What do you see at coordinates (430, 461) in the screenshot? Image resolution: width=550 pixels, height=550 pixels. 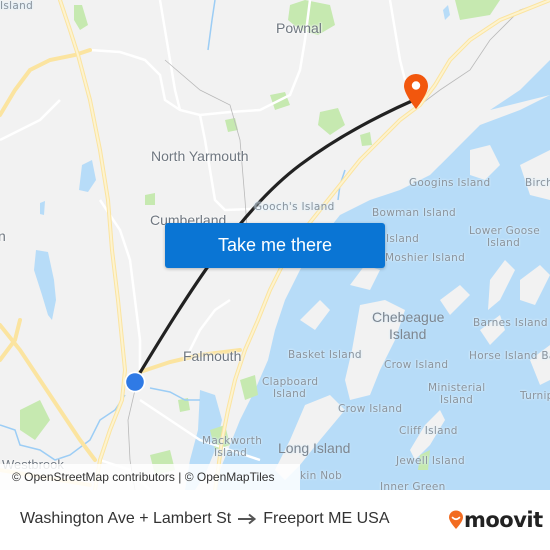 I see `island-label-jewell: Jewell Island` at bounding box center [430, 461].